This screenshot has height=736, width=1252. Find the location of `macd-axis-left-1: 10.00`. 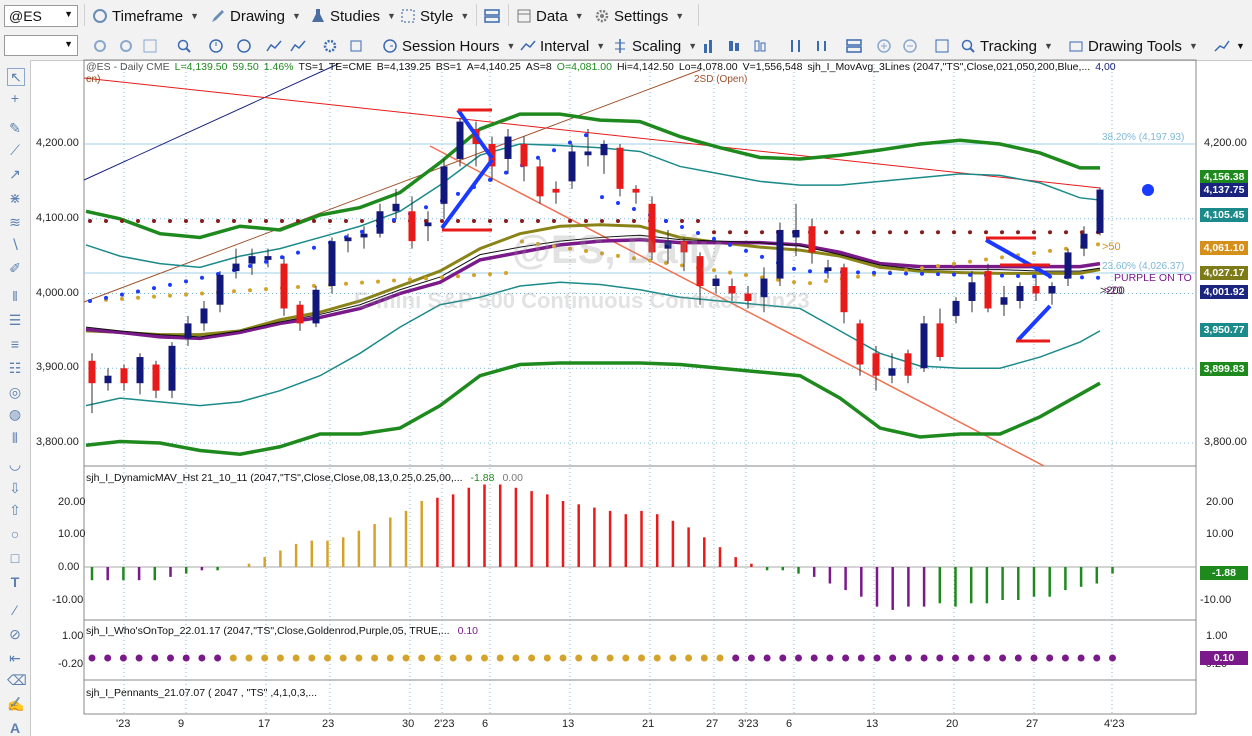

macd-axis-left-1: 10.00 is located at coordinates (72, 534).